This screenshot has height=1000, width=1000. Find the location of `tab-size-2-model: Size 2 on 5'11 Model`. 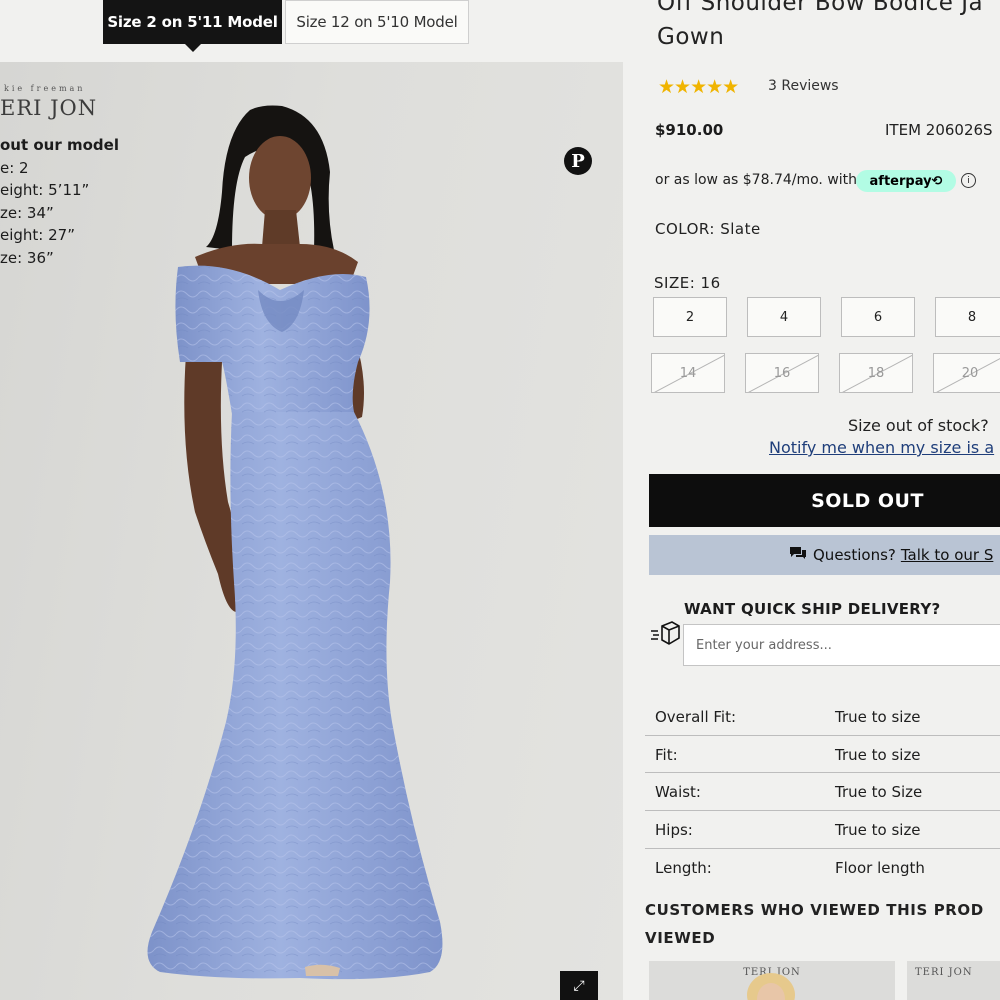

tab-size-2-model: Size 2 on 5'11 Model is located at coordinates (192, 26).